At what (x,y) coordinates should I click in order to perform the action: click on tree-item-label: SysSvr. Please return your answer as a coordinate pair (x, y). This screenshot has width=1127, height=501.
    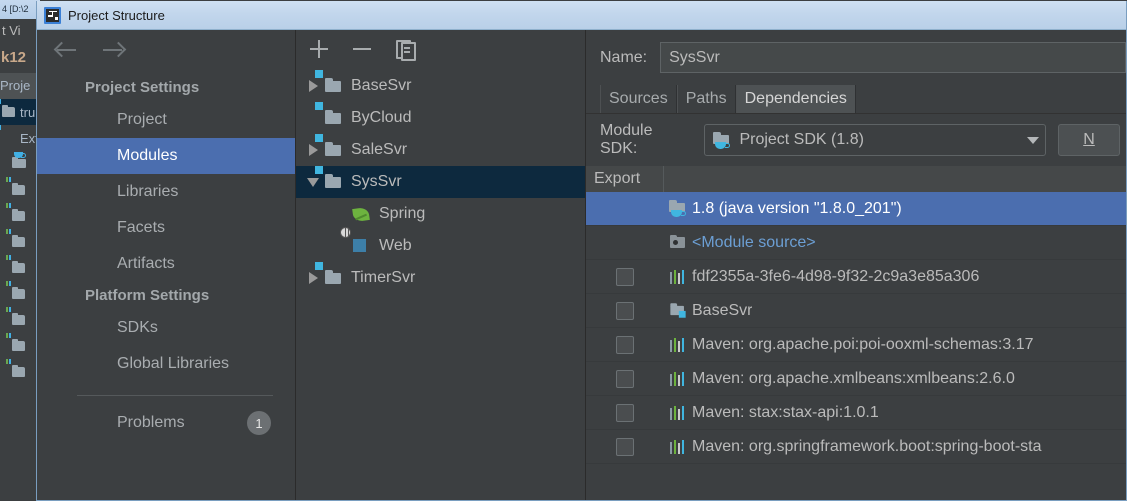
    Looking at the image, I should click on (376, 181).